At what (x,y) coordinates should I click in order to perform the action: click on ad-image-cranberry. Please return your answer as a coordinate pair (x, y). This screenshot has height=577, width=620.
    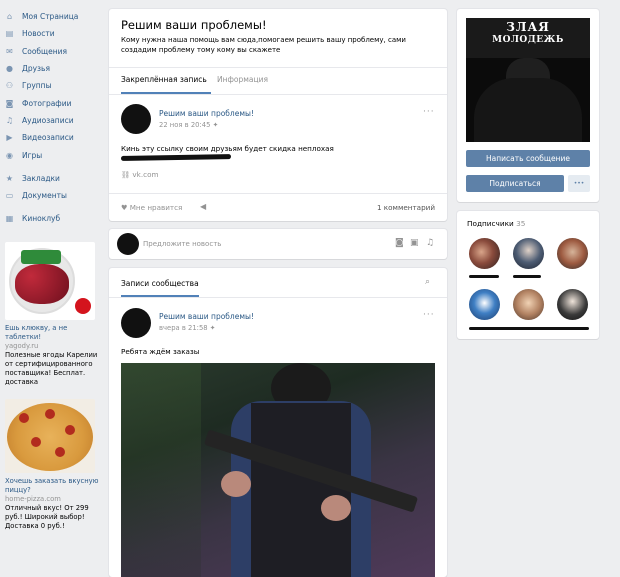
    Looking at the image, I should click on (50, 280).